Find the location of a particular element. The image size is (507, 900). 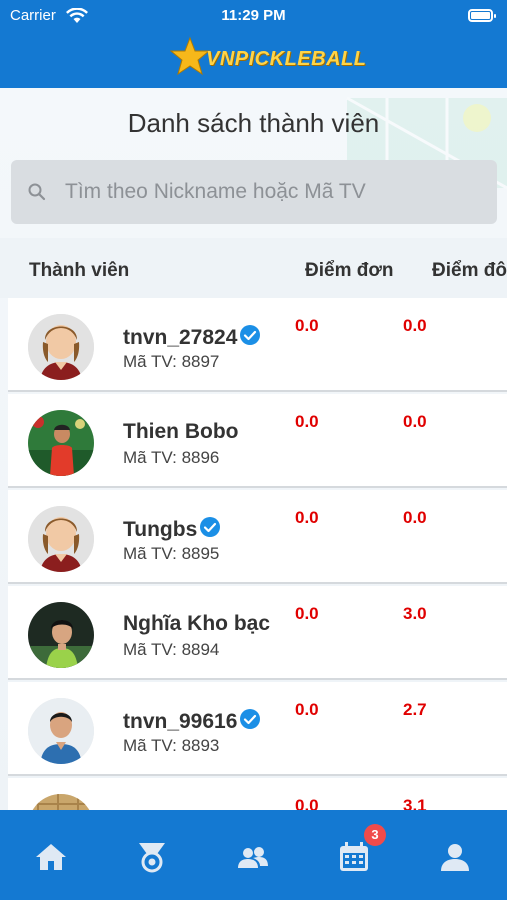

brand-logo: VNPICKLEBALL is located at coordinates (268, 56).